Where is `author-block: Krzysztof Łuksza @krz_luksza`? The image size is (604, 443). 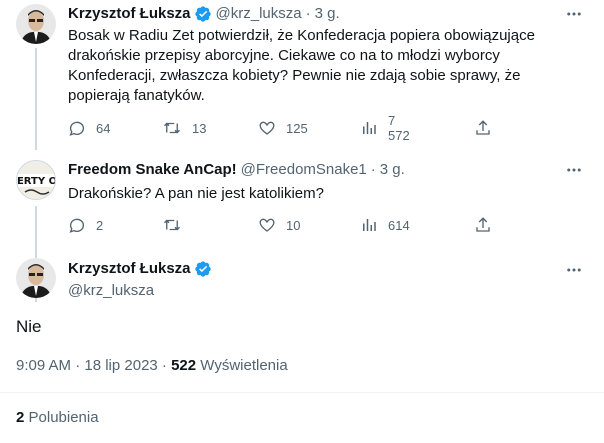 author-block: Krzysztof Łuksza @krz_luksza is located at coordinates (142, 280).